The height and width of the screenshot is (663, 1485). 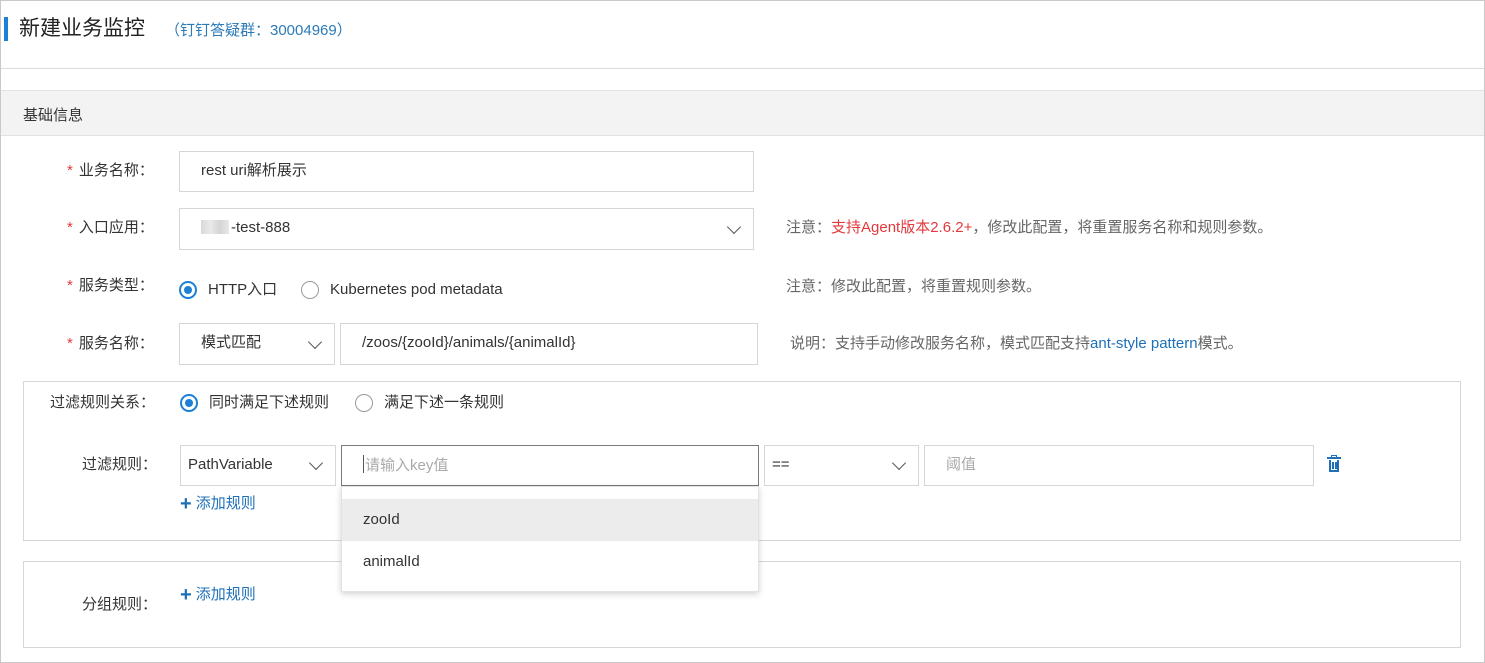 I want to click on entry-app-note-prefix: 注意：, so click(x=809, y=227).